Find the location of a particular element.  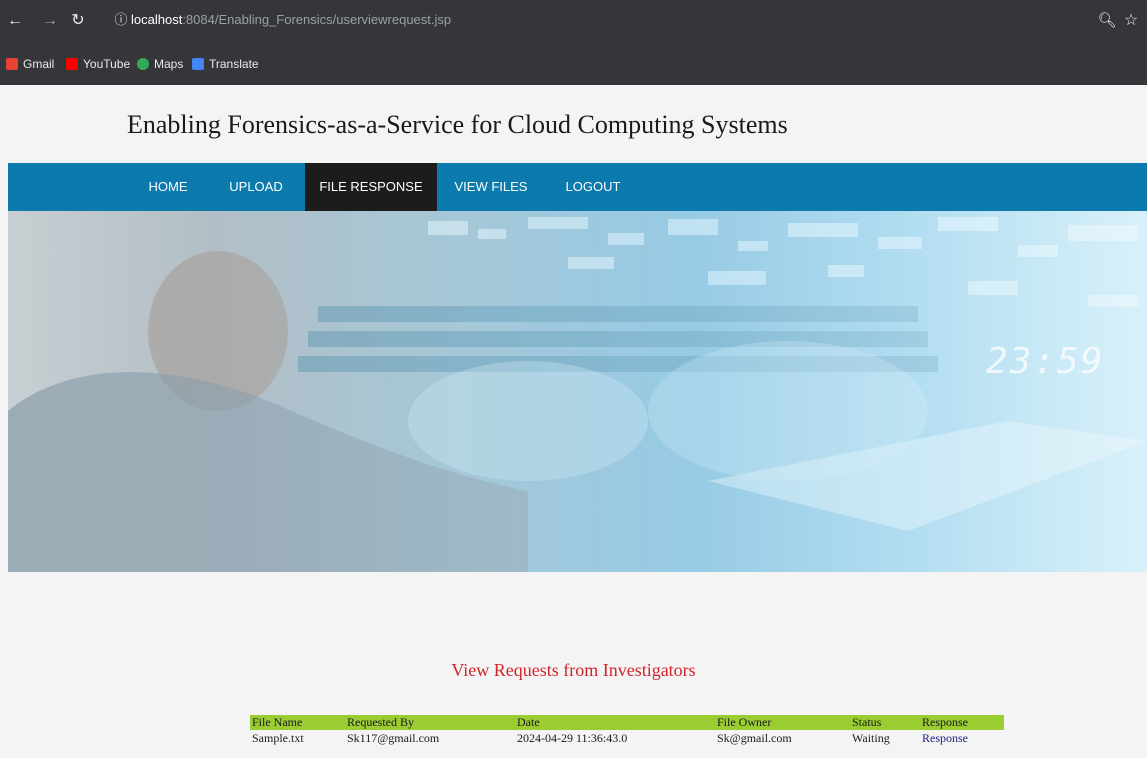

cell-date: 2024-04-29 11:36:43.0 is located at coordinates (572, 738).